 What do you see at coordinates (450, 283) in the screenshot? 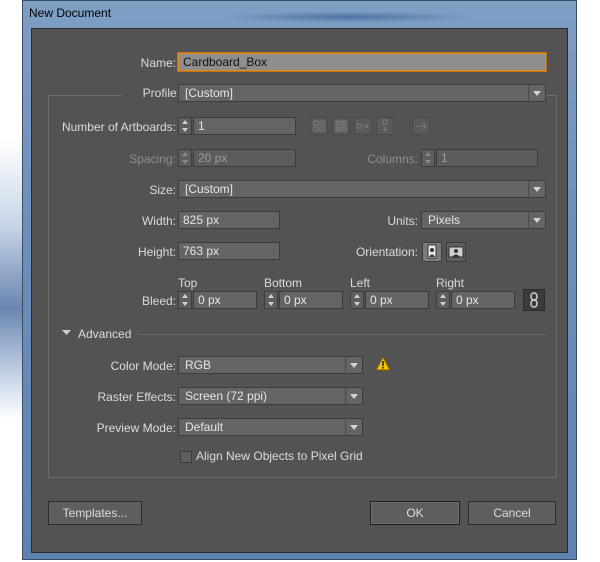
I see `bleed-right-label: Right` at bounding box center [450, 283].